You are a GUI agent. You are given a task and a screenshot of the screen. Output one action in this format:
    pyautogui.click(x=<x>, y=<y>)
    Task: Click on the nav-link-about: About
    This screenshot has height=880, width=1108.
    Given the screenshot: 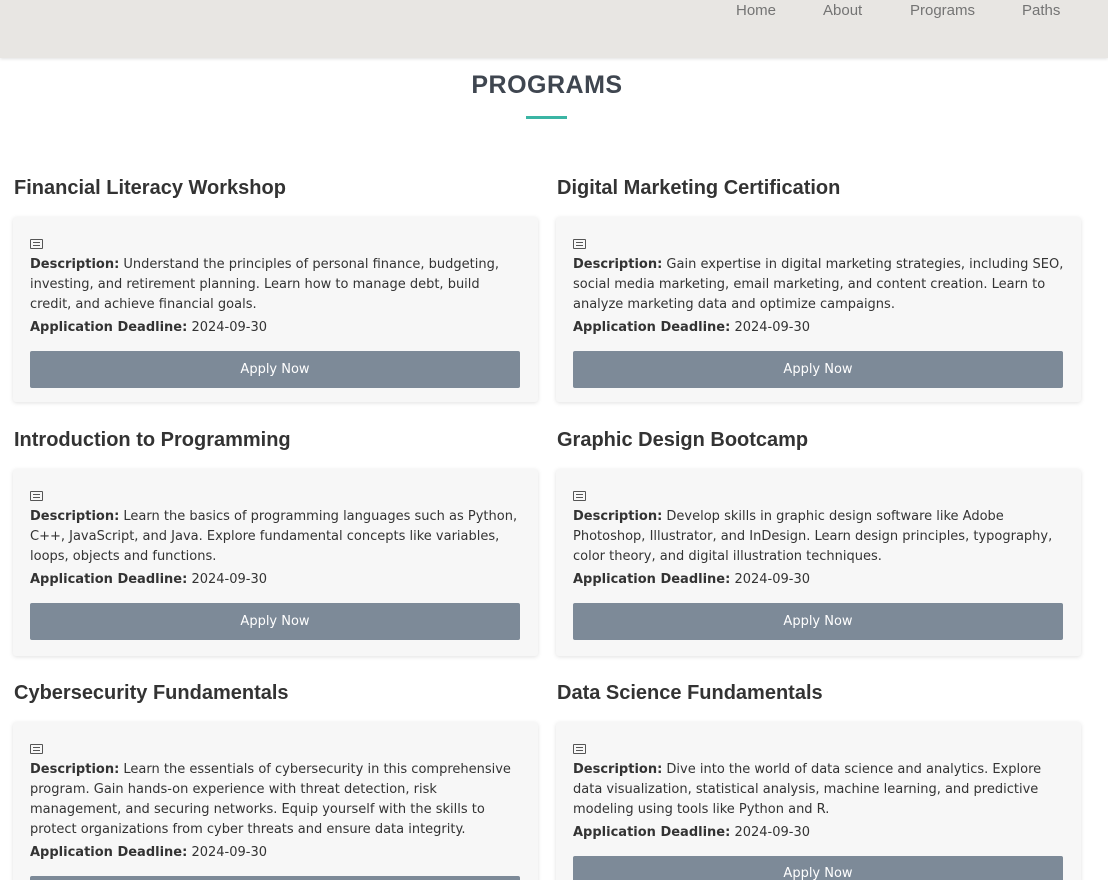 What is the action you would take?
    pyautogui.click(x=842, y=10)
    